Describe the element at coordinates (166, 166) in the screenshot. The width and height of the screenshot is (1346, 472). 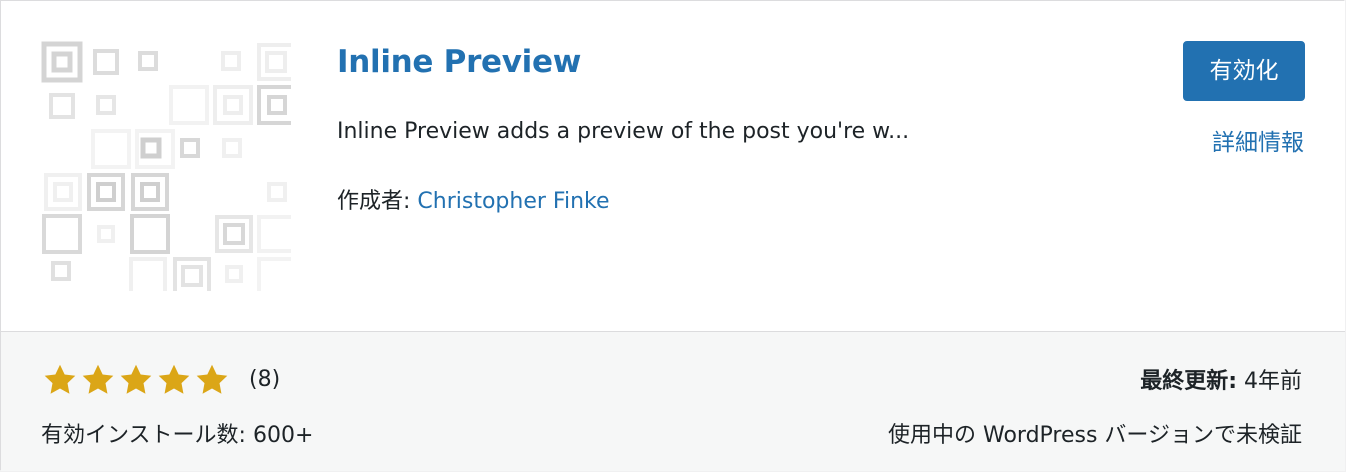
I see `plugin-icon` at that location.